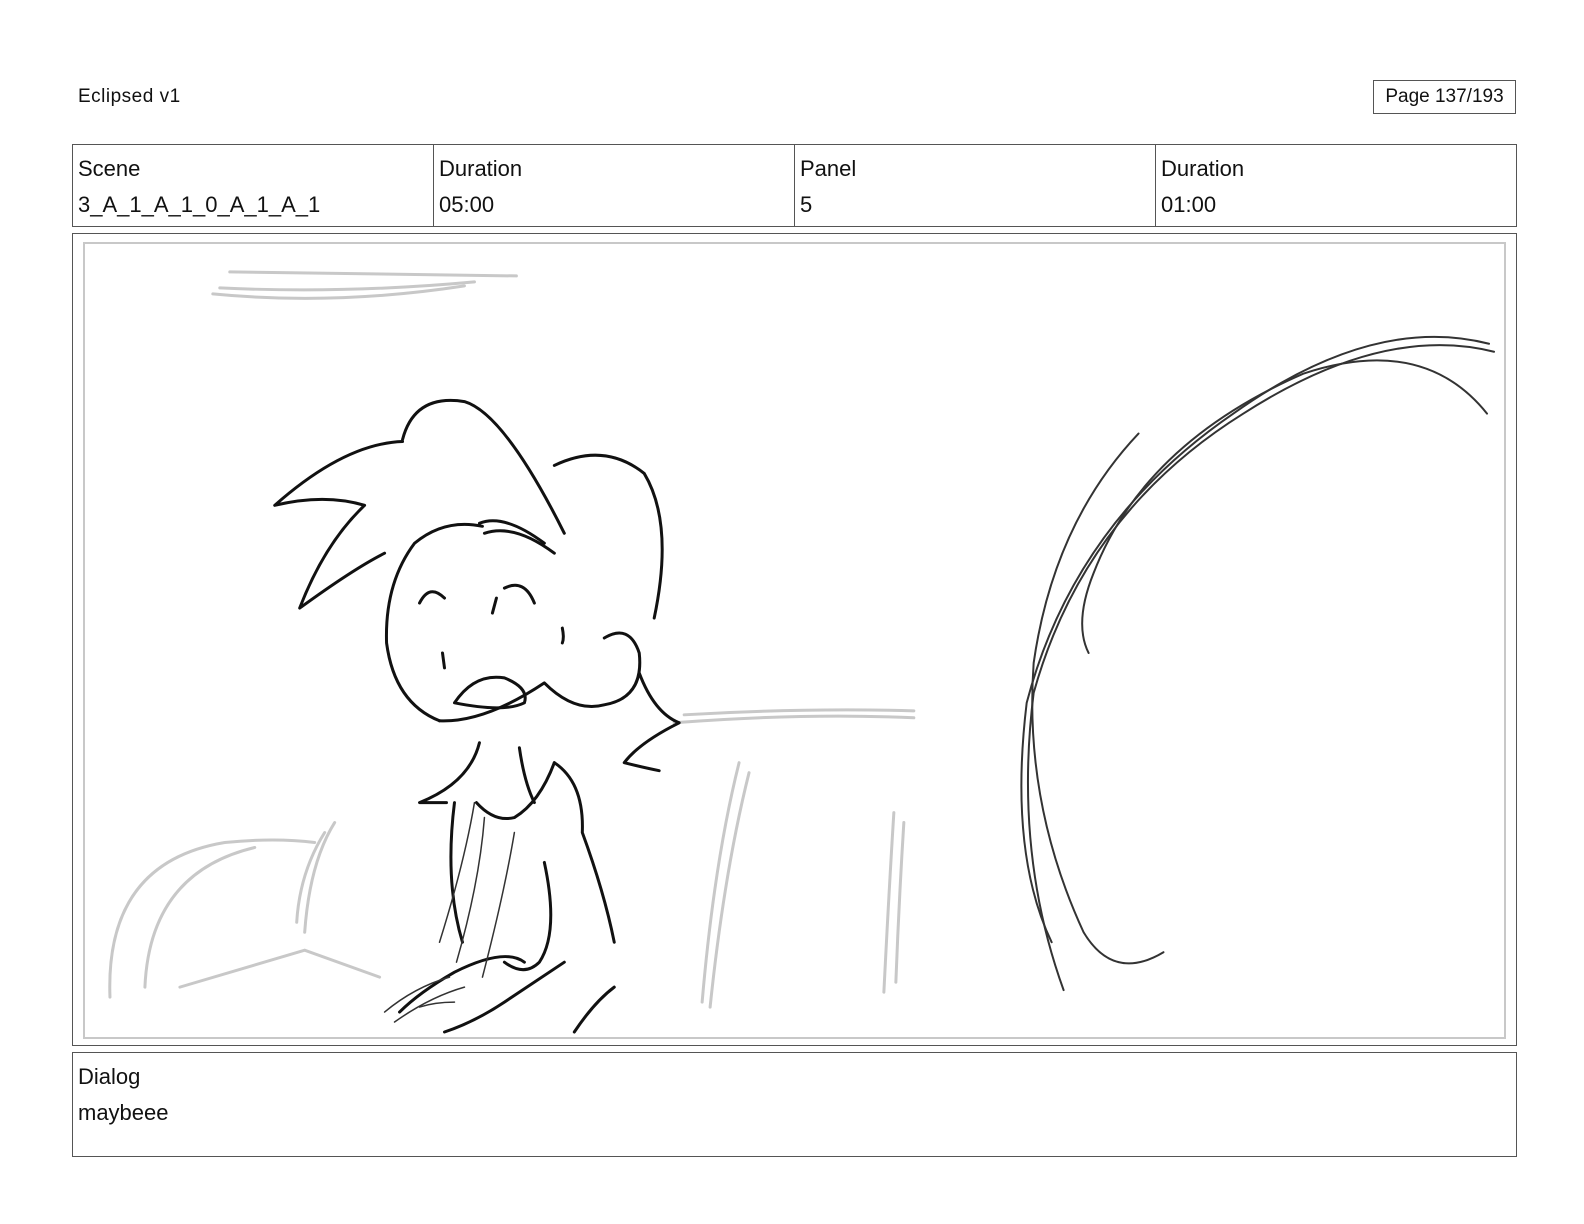 The height and width of the screenshot is (1224, 1584). I want to click on character-shading, so click(449, 912).